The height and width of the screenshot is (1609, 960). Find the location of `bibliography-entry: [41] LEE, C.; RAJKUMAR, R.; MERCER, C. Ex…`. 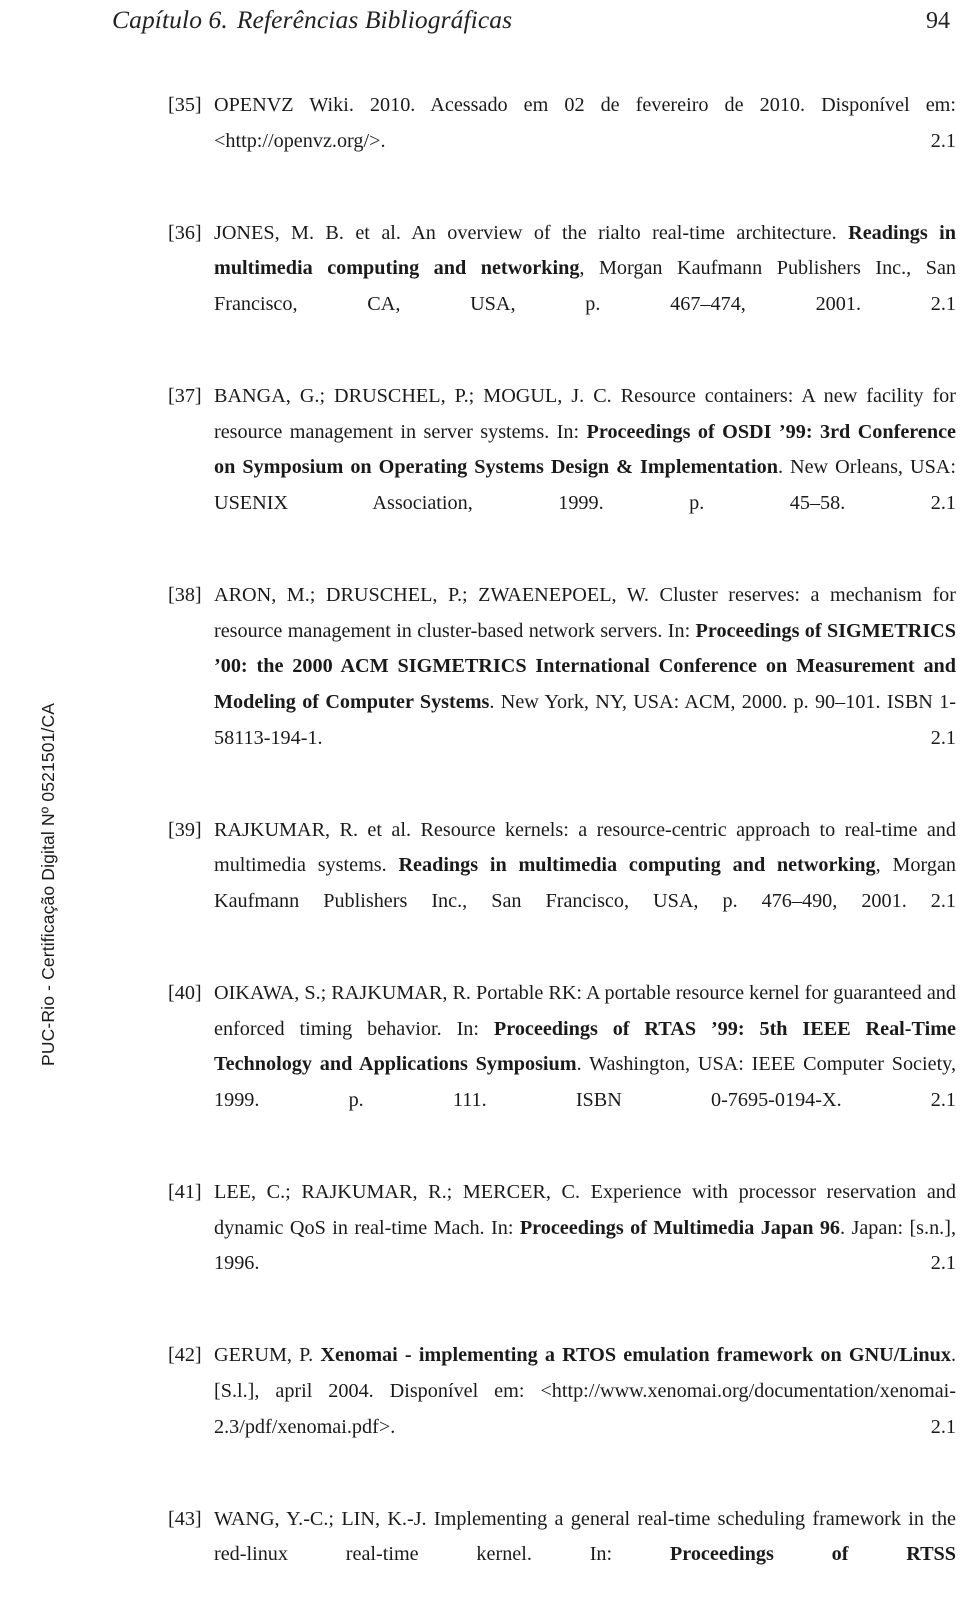

bibliography-entry: [41] LEE, C.; RAJKUMAR, R.; MERCER, C. Ex… is located at coordinates (562, 1246).